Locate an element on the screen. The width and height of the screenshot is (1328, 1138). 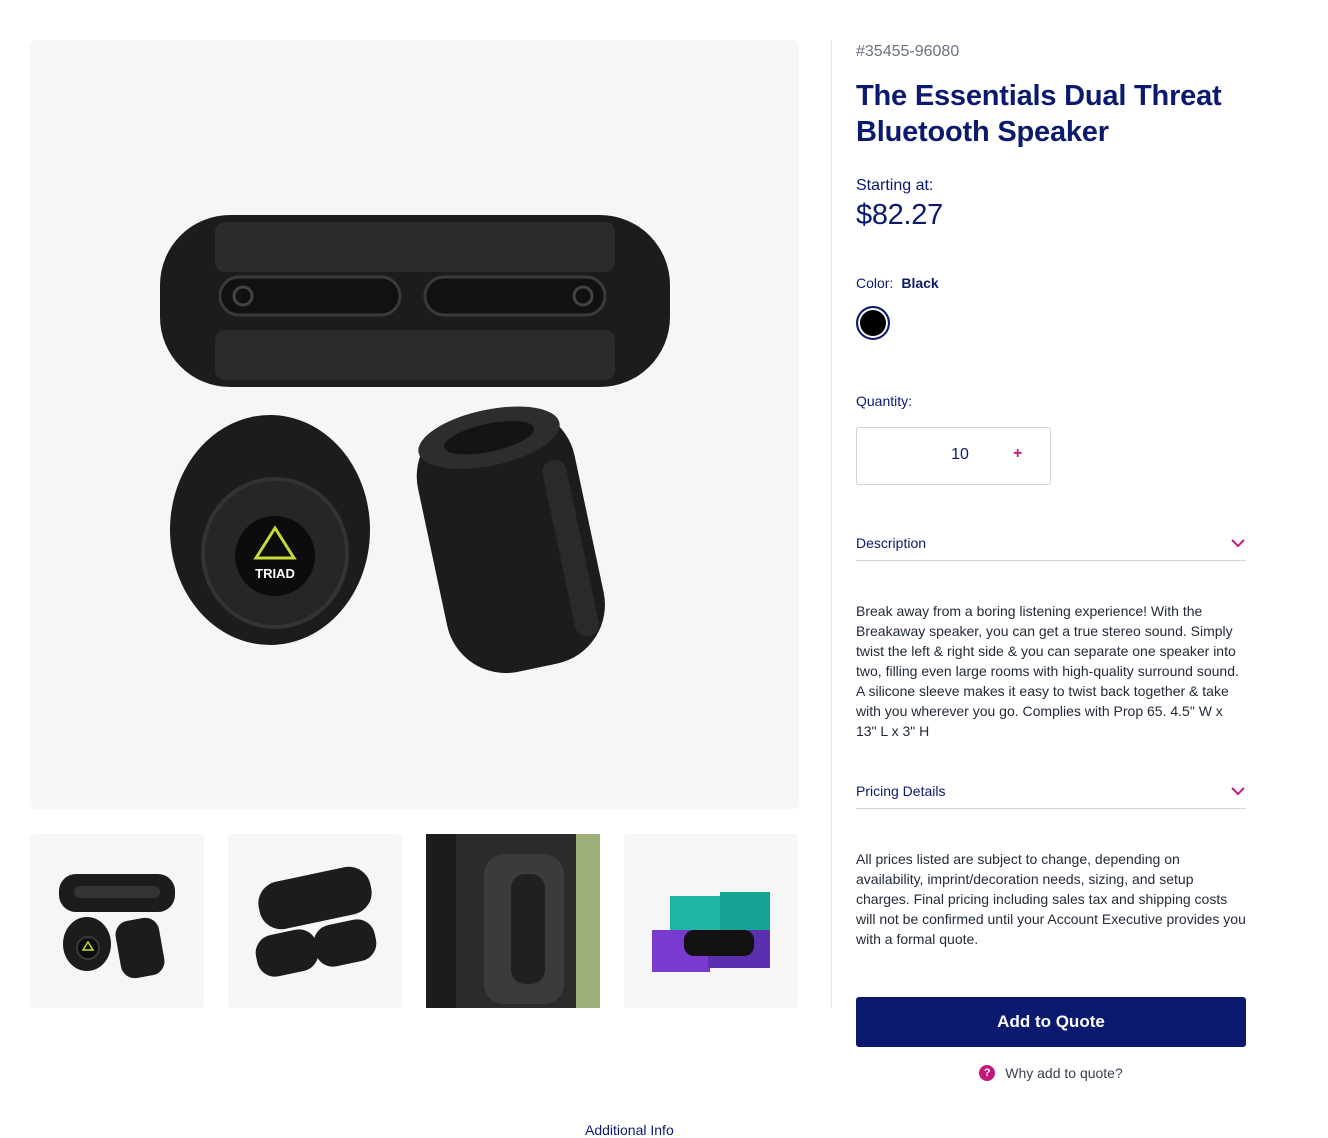
question-icon: ? is located at coordinates (987, 1073).